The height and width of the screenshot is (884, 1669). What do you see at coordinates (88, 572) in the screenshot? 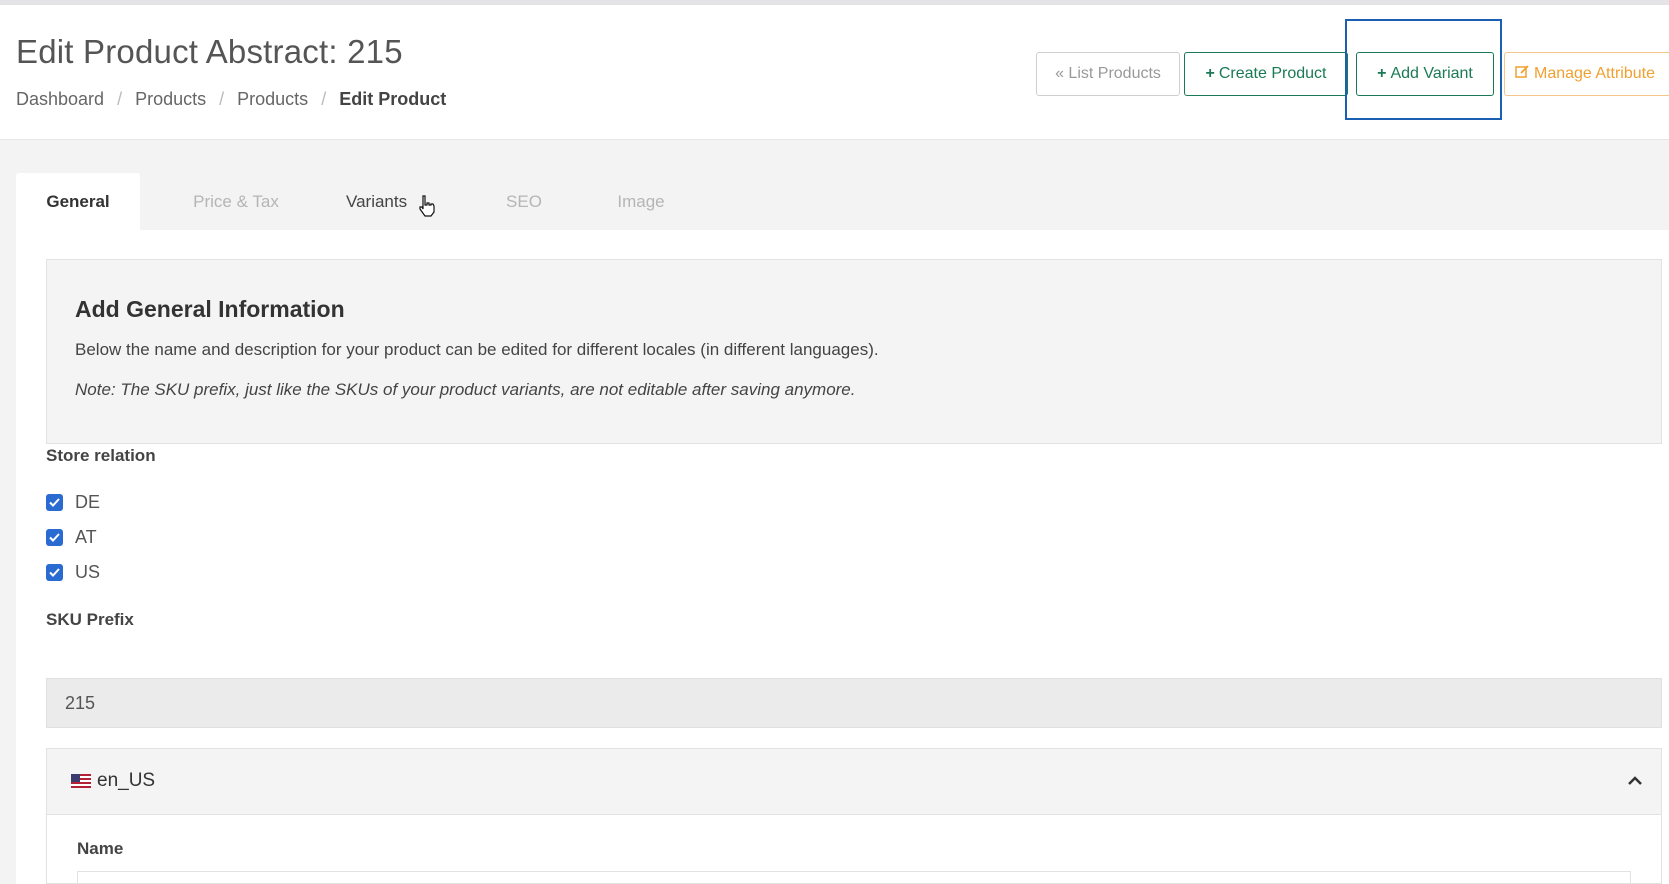
I see `store-us-label: US` at bounding box center [88, 572].